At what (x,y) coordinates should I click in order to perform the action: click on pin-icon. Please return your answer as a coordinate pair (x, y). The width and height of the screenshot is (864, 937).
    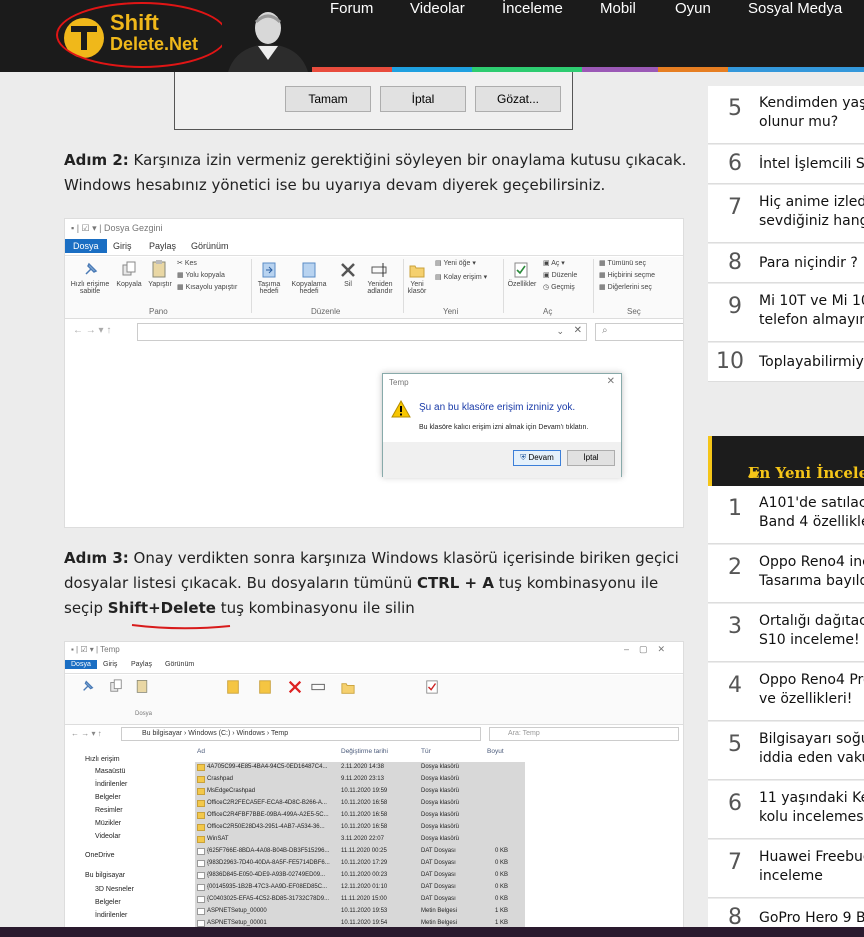
    Looking at the image, I should click on (91, 268).